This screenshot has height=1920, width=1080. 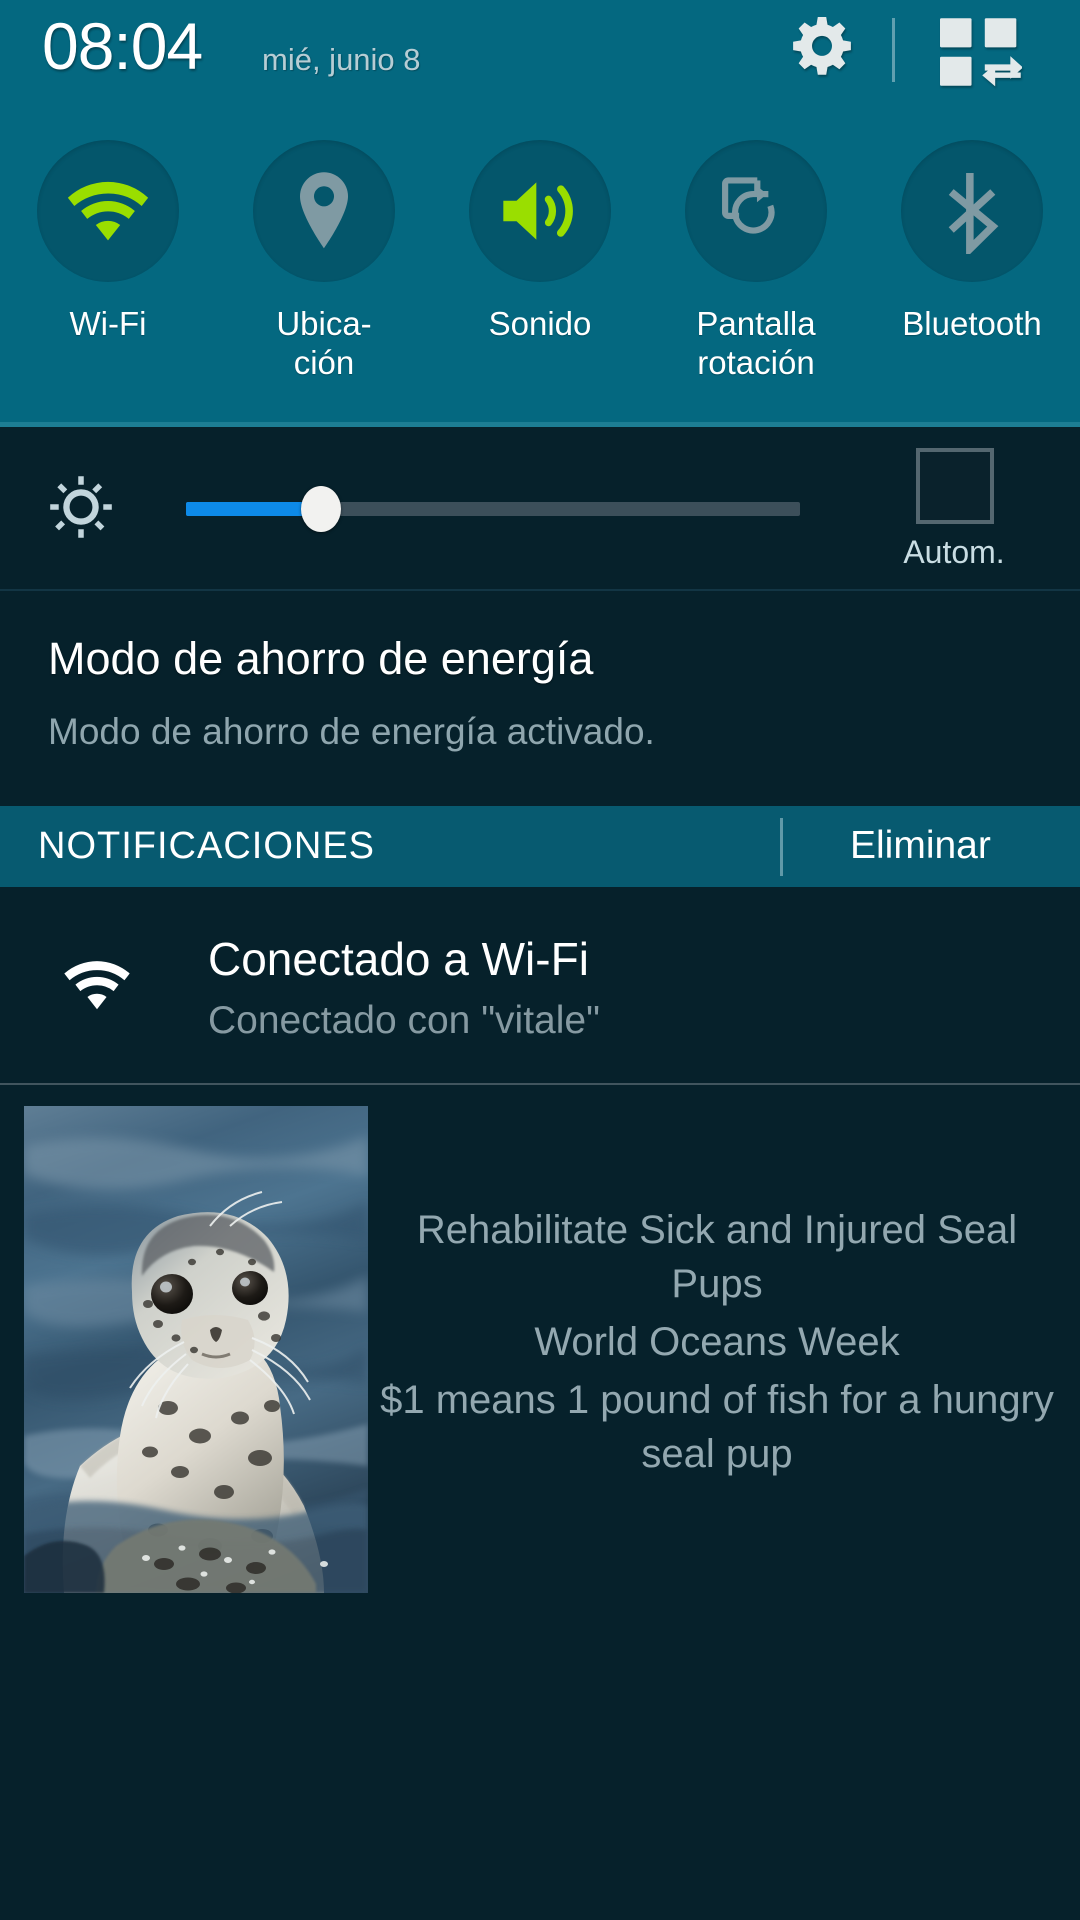 I want to click on quick-toggle-screen-rotation: Pantalla rotación, so click(x=756, y=261).